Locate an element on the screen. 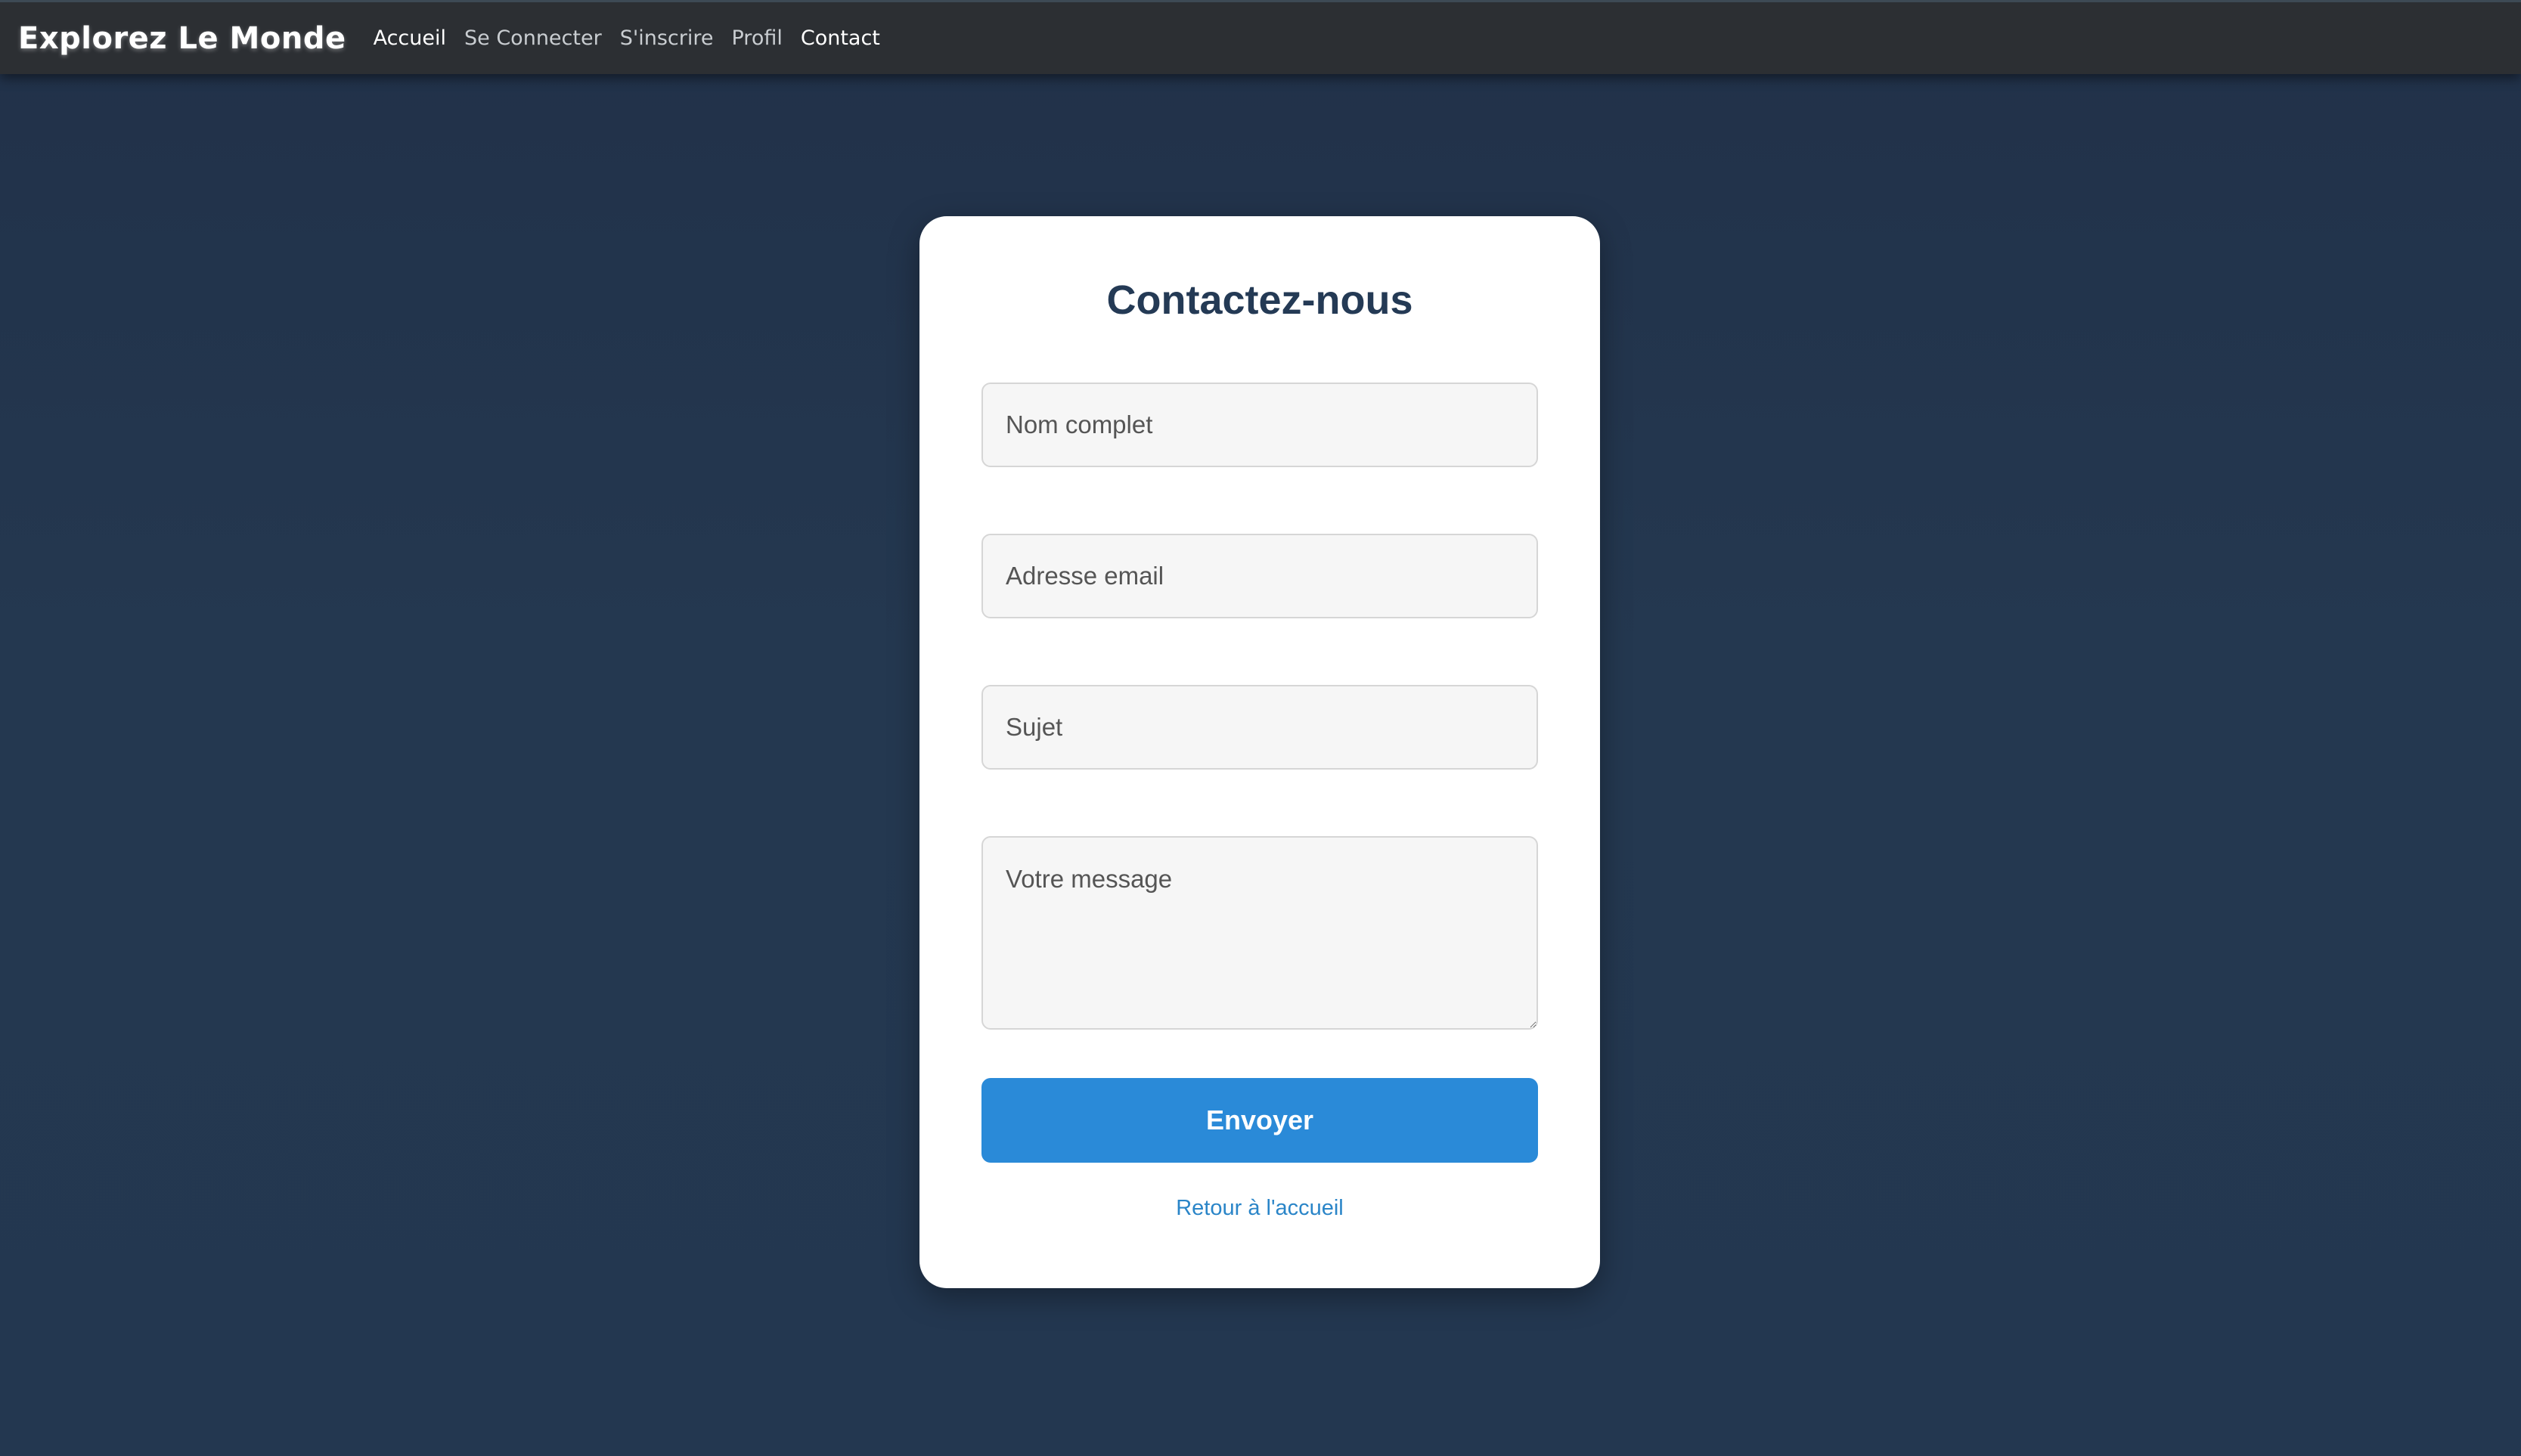 This screenshot has height=1456, width=2521. page-title: Contactez-nous is located at coordinates (1259, 300).